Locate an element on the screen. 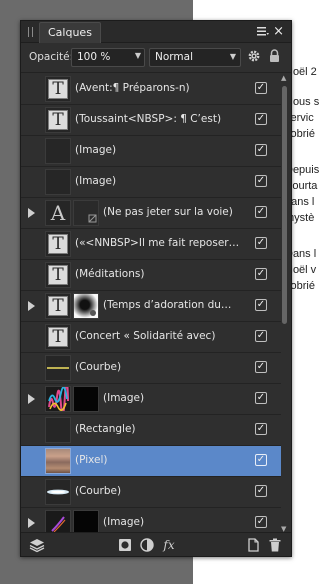 The image size is (322, 584). layer-row: T (Concert « Solidarité avec) ✓ is located at coordinates (151, 337).